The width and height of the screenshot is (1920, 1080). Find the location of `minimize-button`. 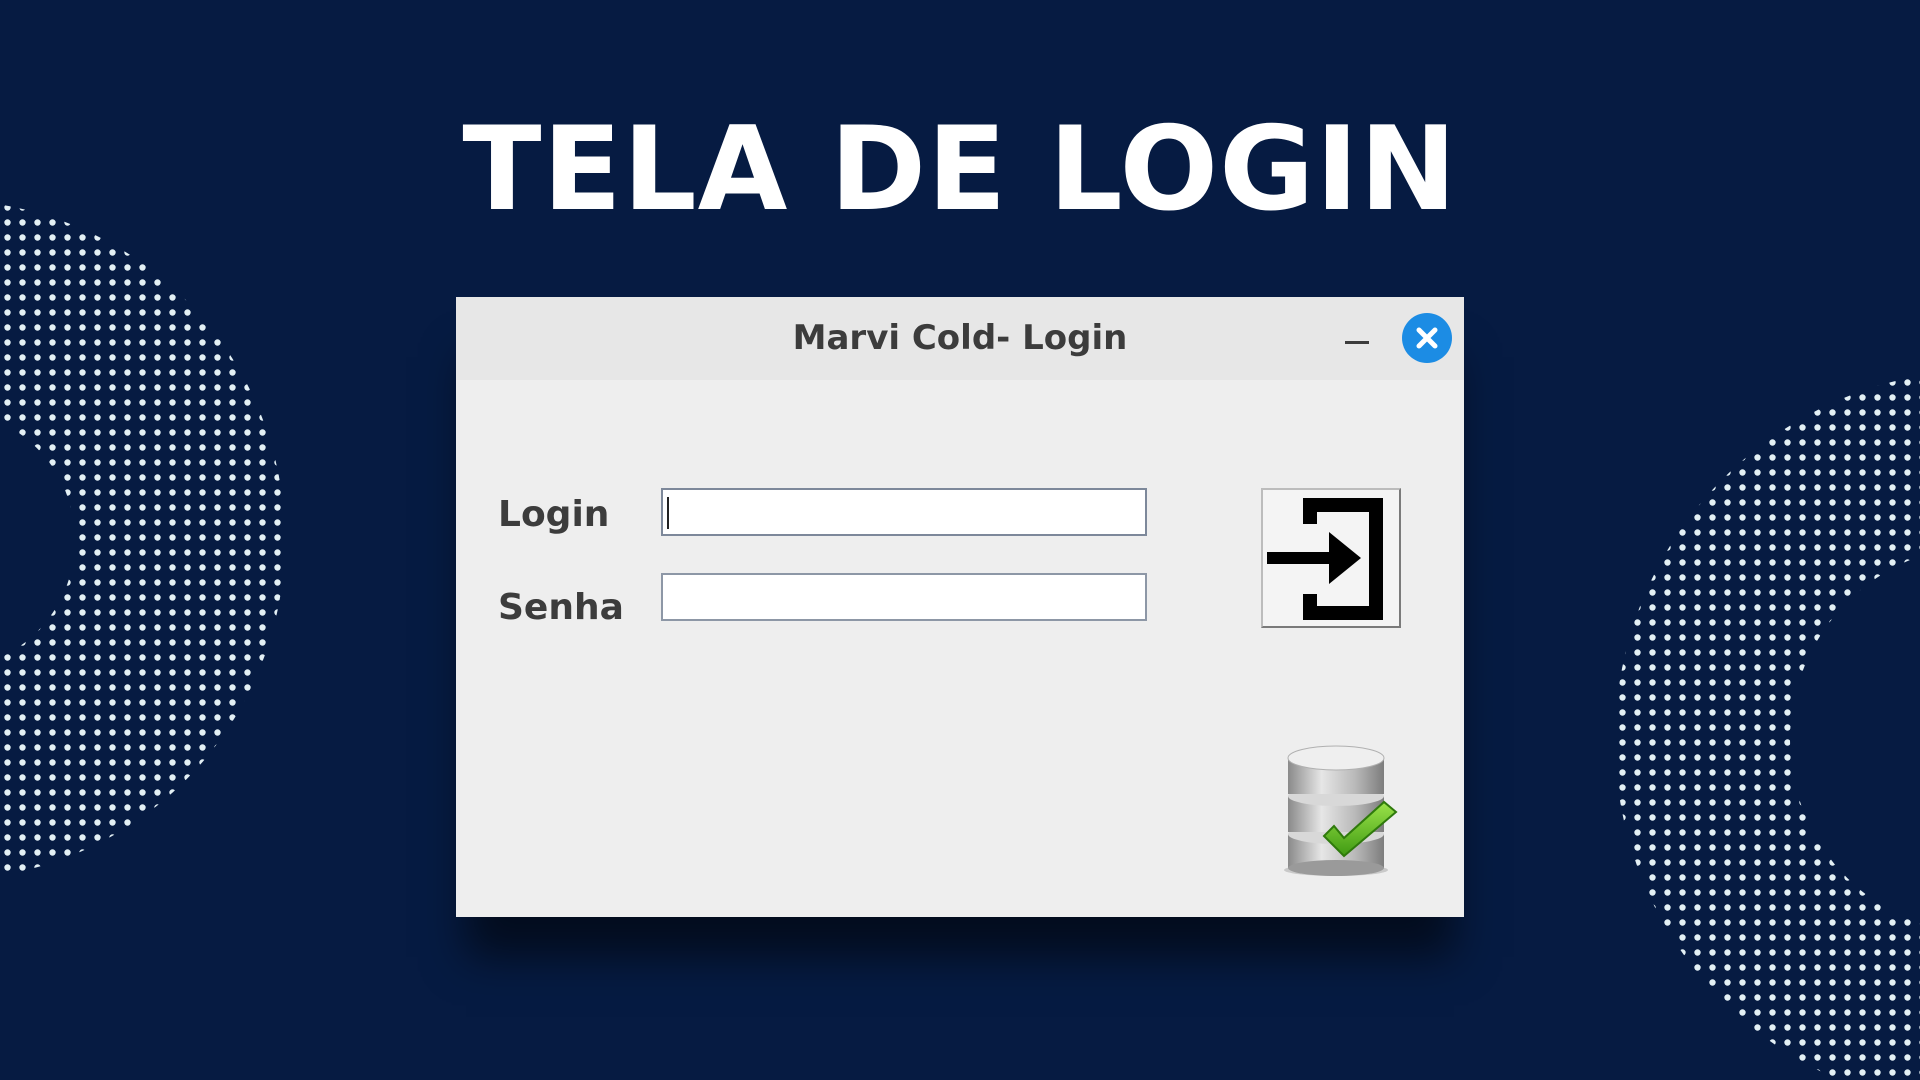

minimize-button is located at coordinates (1357, 338).